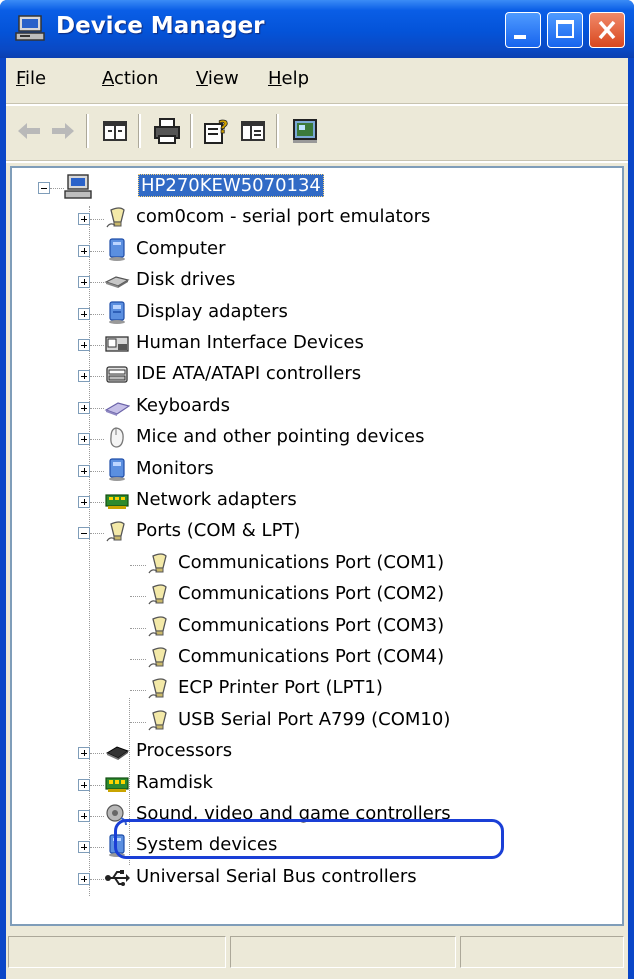  Describe the element at coordinates (117, 409) in the screenshot. I see `keyboard-icon` at that location.